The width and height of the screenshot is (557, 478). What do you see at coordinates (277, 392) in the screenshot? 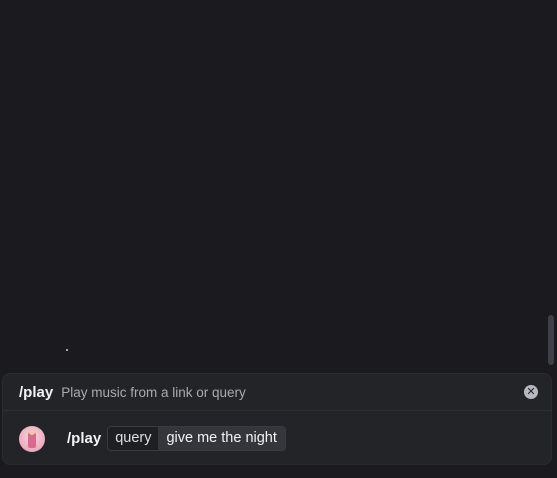
I see `command-header: /play Play music from a link or query ✕` at bounding box center [277, 392].